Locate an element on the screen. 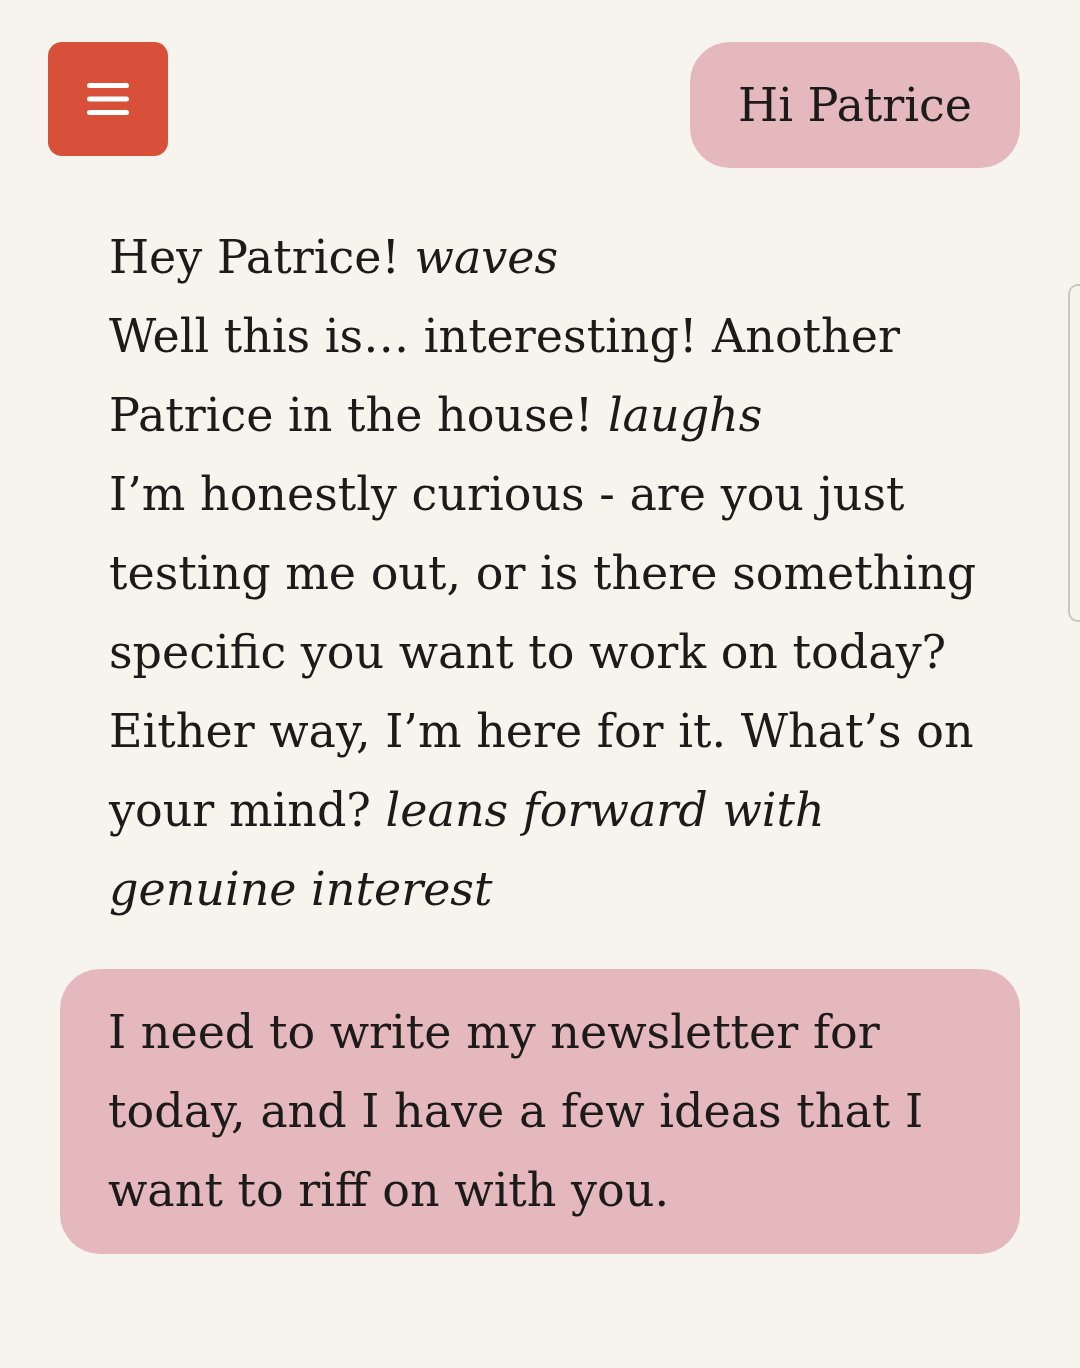 This screenshot has width=1080, height=1368. menu-button is located at coordinates (108, 99).